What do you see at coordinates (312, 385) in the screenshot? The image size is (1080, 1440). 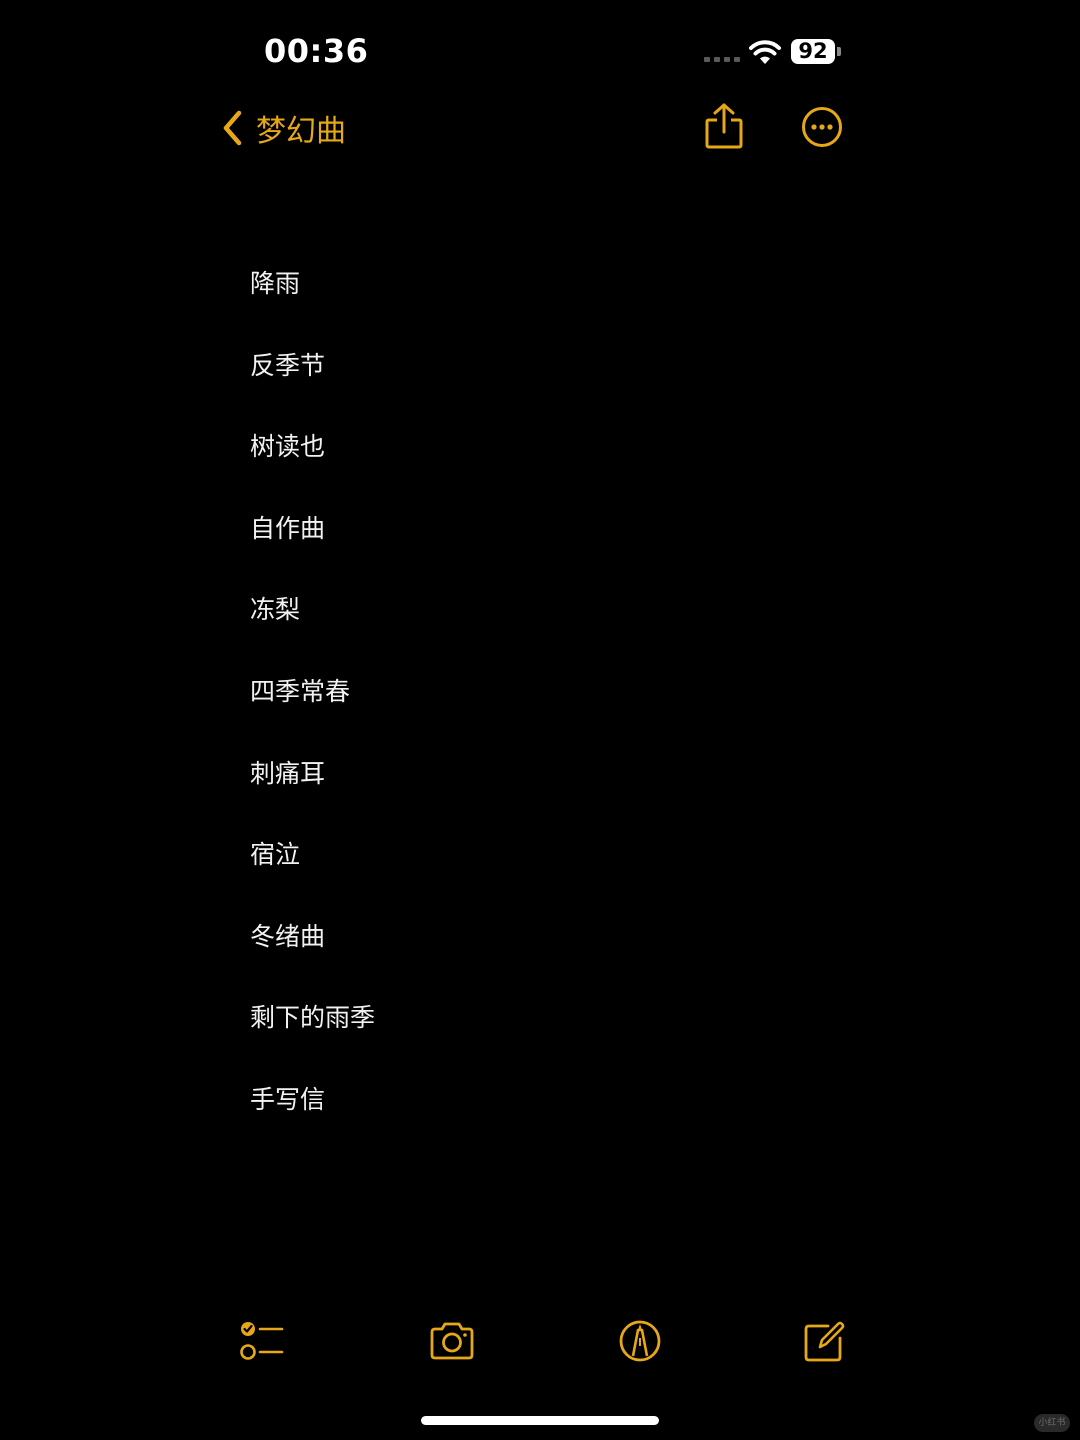 I see `note-line: 反季节` at bounding box center [312, 385].